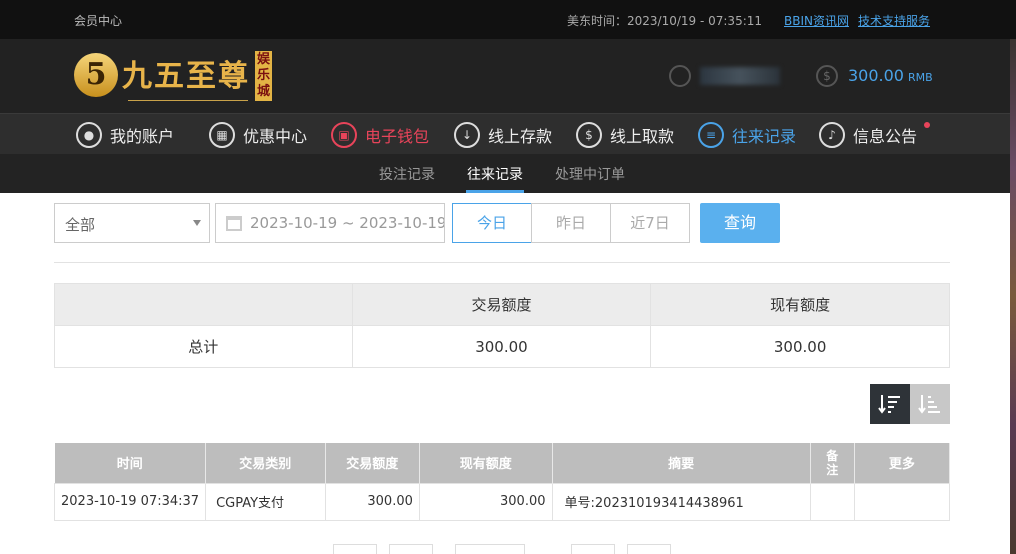 This screenshot has height=554, width=1016. I want to click on gift-icon: ▦, so click(222, 135).